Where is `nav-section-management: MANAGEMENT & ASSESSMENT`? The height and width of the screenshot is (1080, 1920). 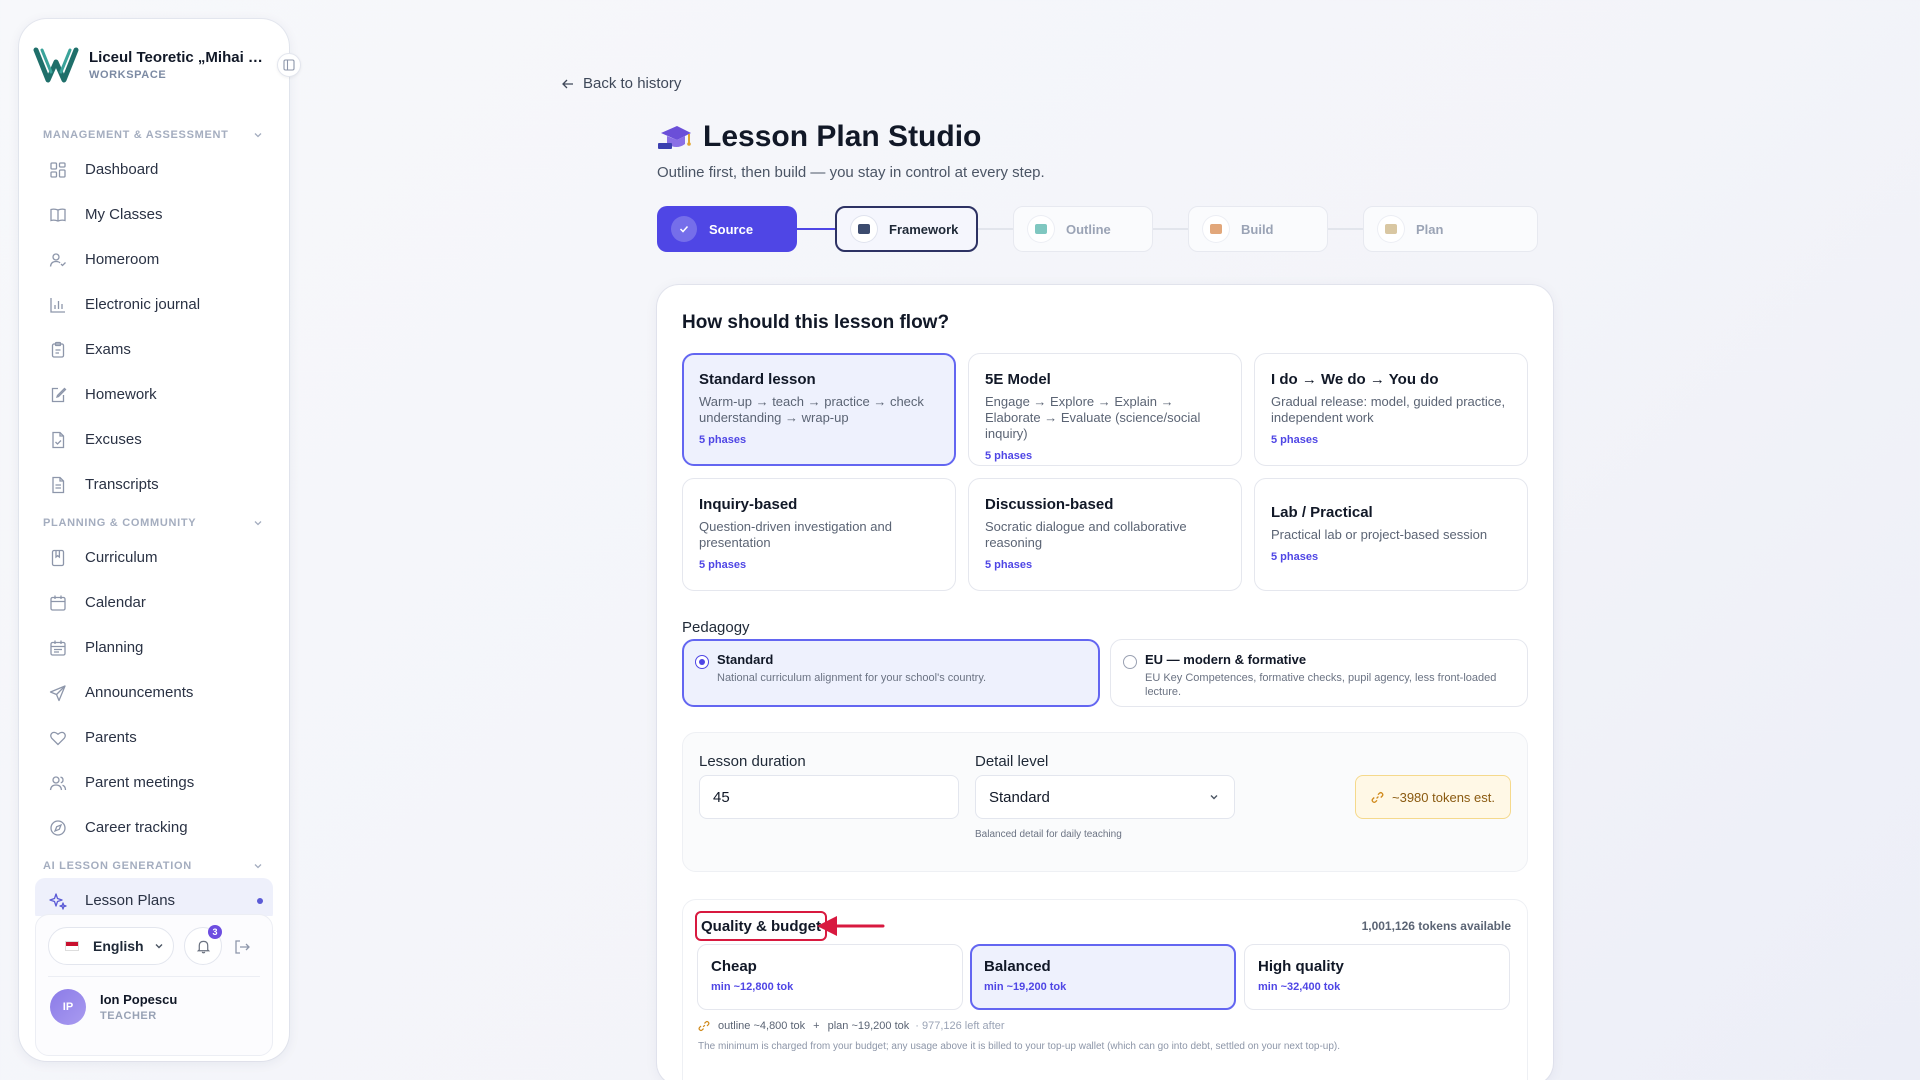
nav-section-management: MANAGEMENT & ASSESSMENT is located at coordinates (154, 135).